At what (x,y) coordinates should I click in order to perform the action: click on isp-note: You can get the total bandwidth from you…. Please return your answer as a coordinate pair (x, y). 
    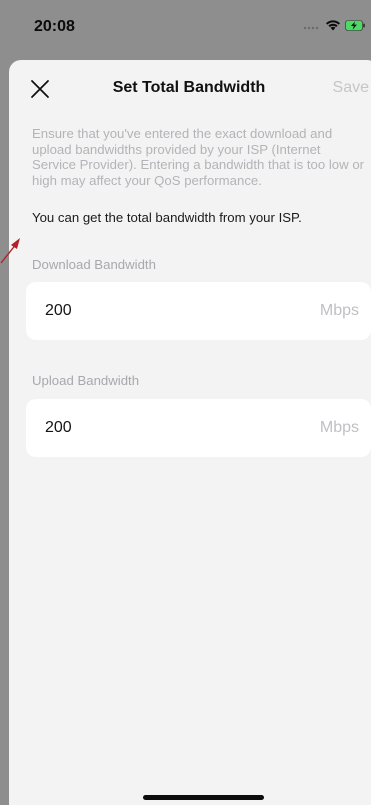
    Looking at the image, I should click on (167, 217).